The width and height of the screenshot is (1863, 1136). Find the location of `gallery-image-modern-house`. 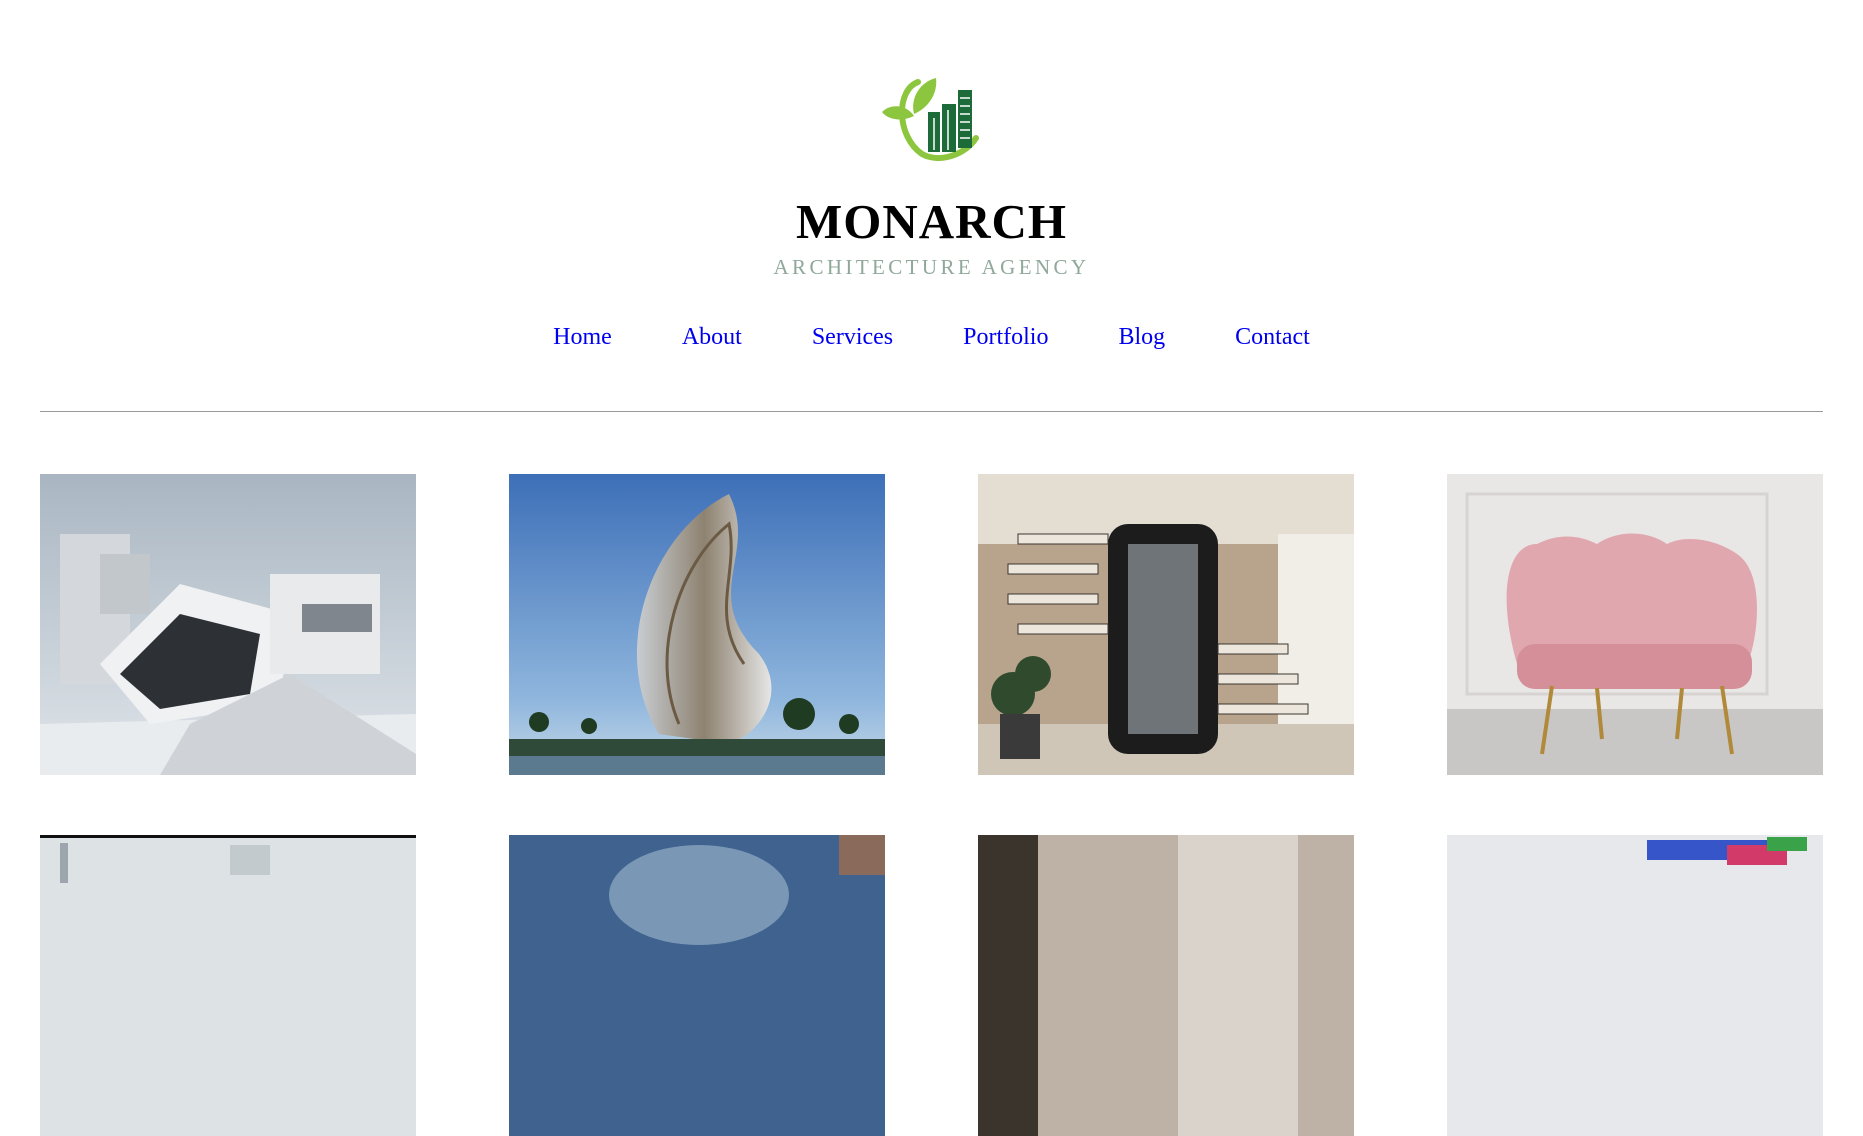

gallery-image-modern-house is located at coordinates (228, 624).